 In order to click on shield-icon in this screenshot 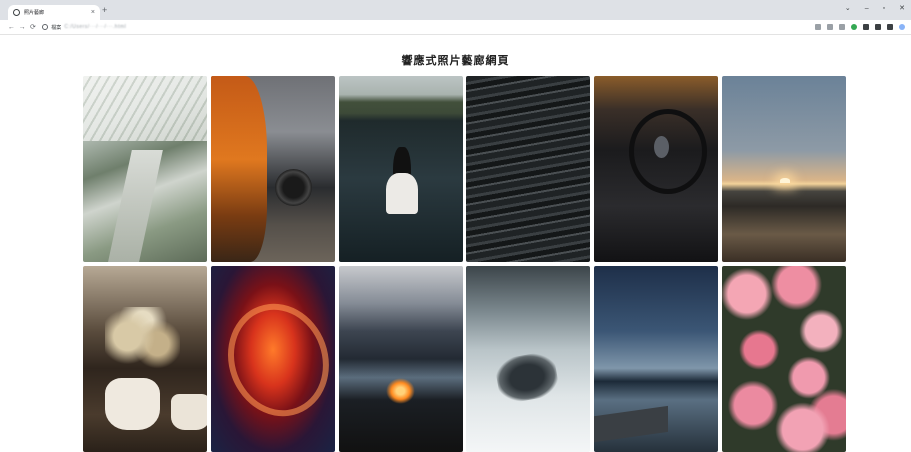, I will do `click(854, 27)`.